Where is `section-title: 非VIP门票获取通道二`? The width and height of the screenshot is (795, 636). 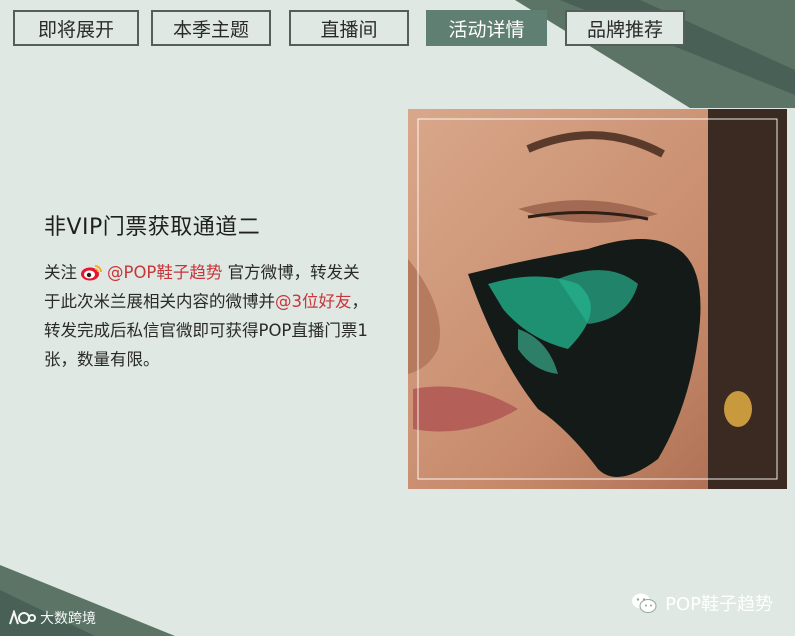 section-title: 非VIP门票获取通道二 is located at coordinates (152, 227).